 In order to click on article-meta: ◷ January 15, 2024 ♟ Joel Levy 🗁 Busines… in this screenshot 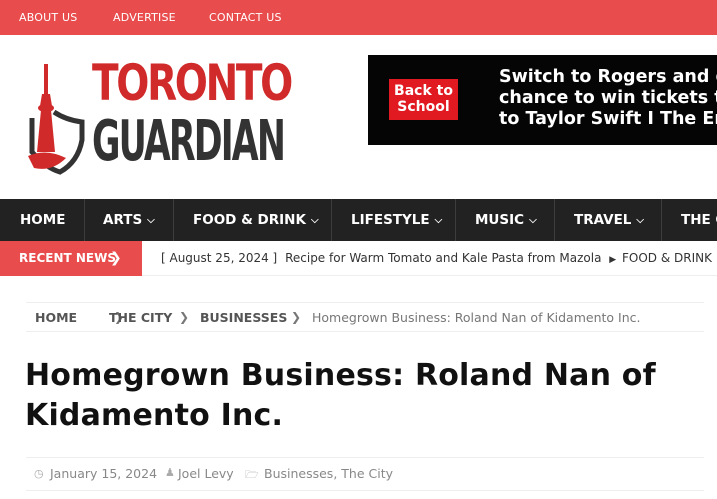, I will do `click(365, 474)`.